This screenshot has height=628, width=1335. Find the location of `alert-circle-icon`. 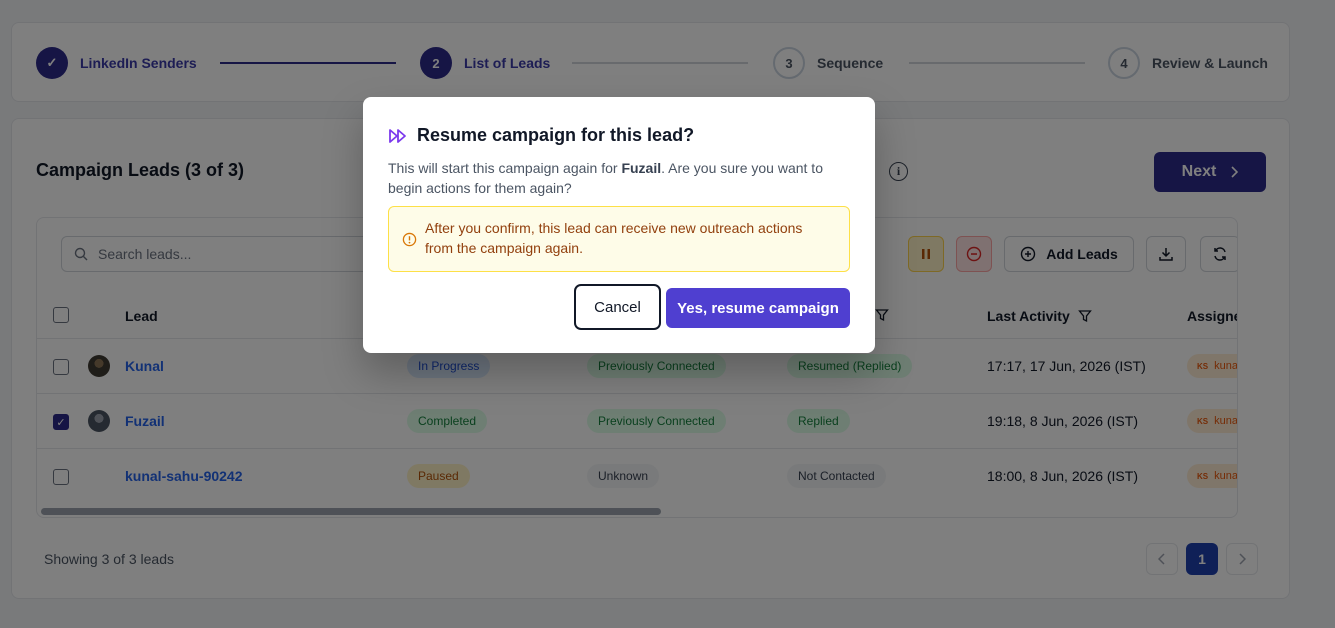

alert-circle-icon is located at coordinates (409, 239).